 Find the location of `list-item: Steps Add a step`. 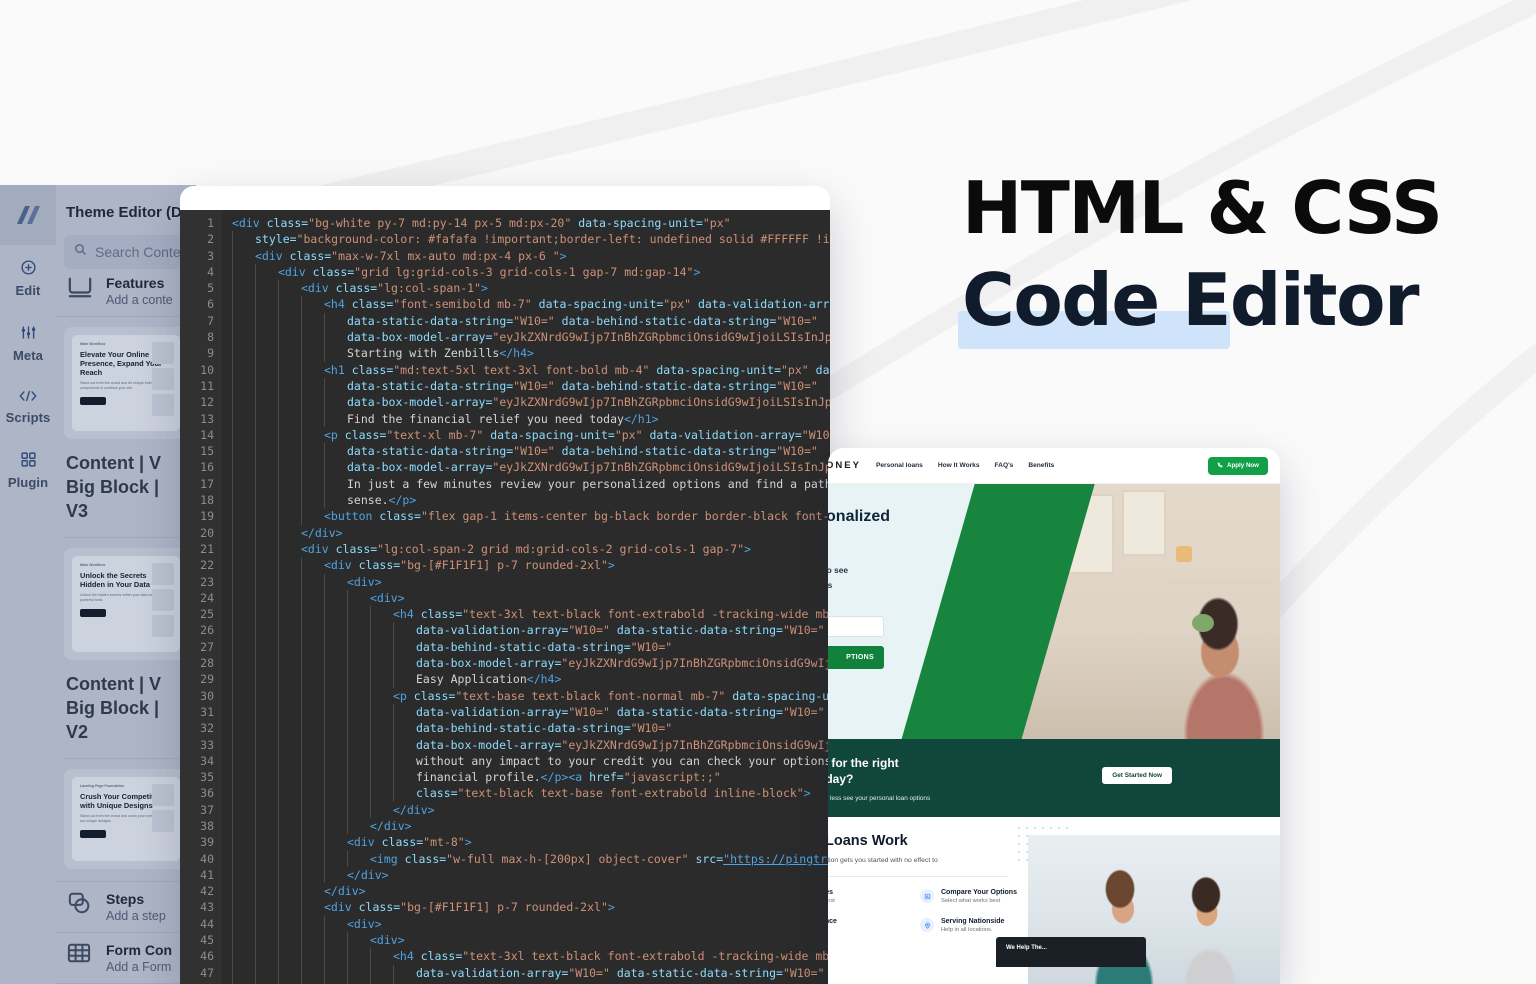

list-item: Steps Add a step is located at coordinates (126, 907).